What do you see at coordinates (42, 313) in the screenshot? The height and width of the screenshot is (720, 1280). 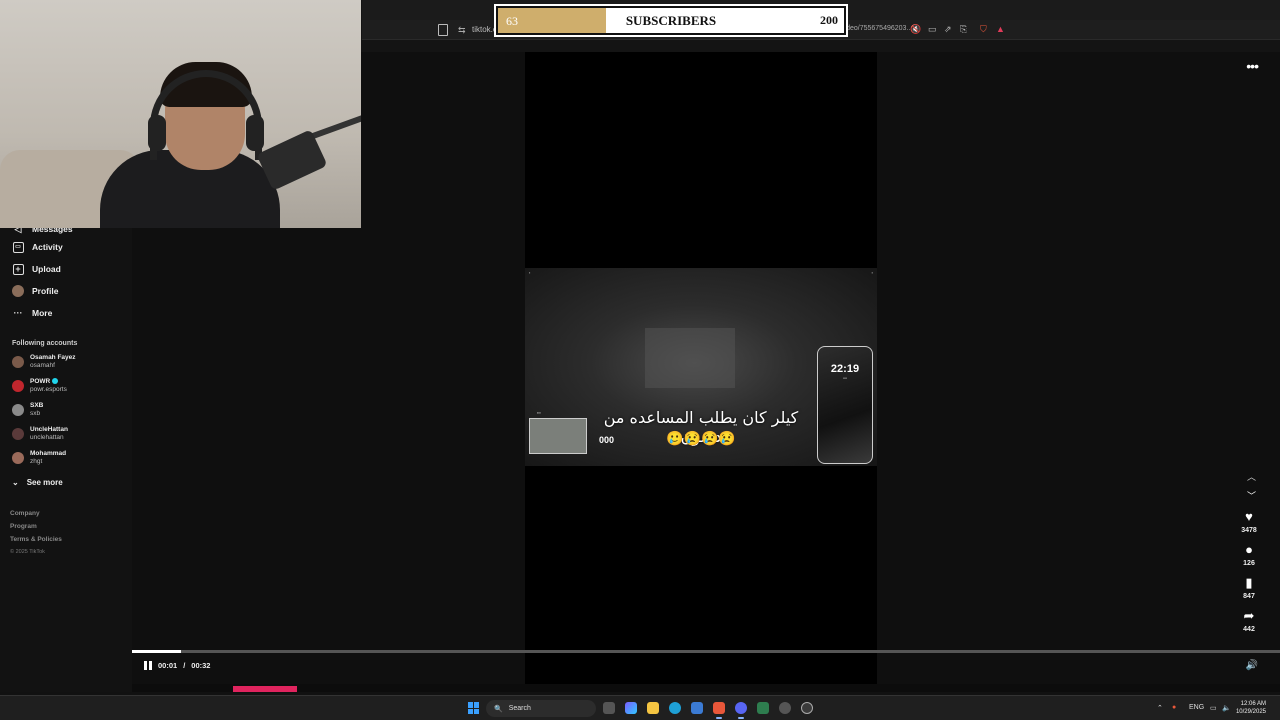 I see `sidebar-item-label: More` at bounding box center [42, 313].